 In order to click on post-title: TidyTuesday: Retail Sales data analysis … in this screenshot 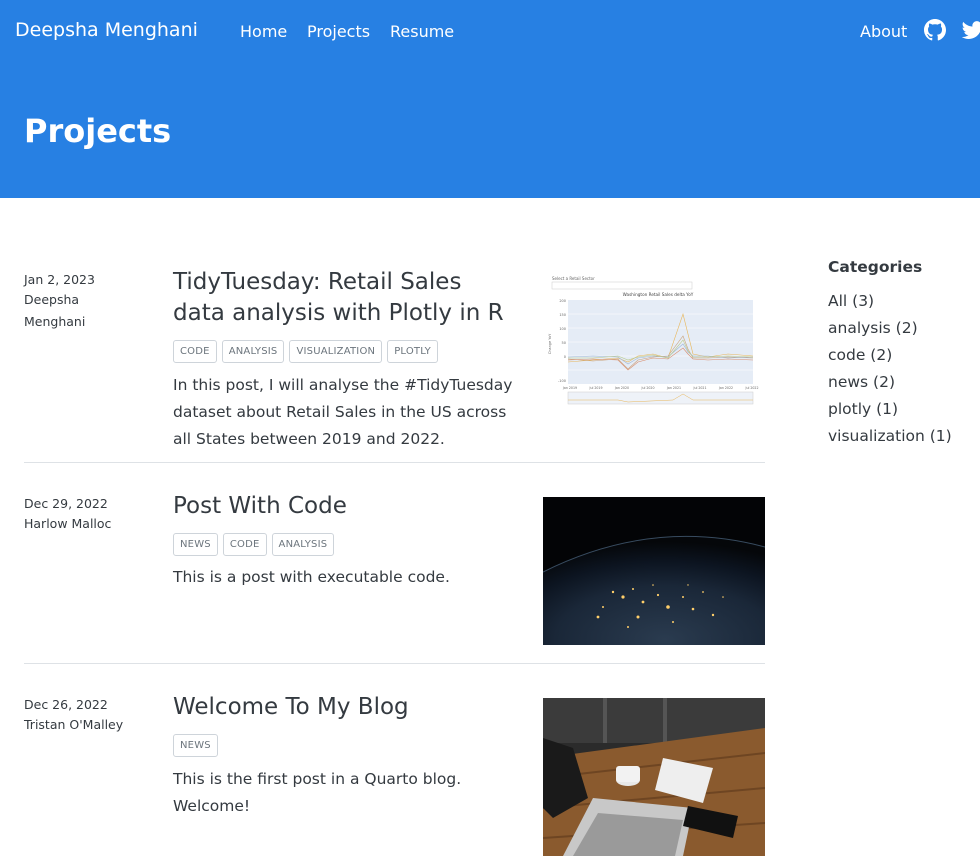, I will do `click(343, 298)`.